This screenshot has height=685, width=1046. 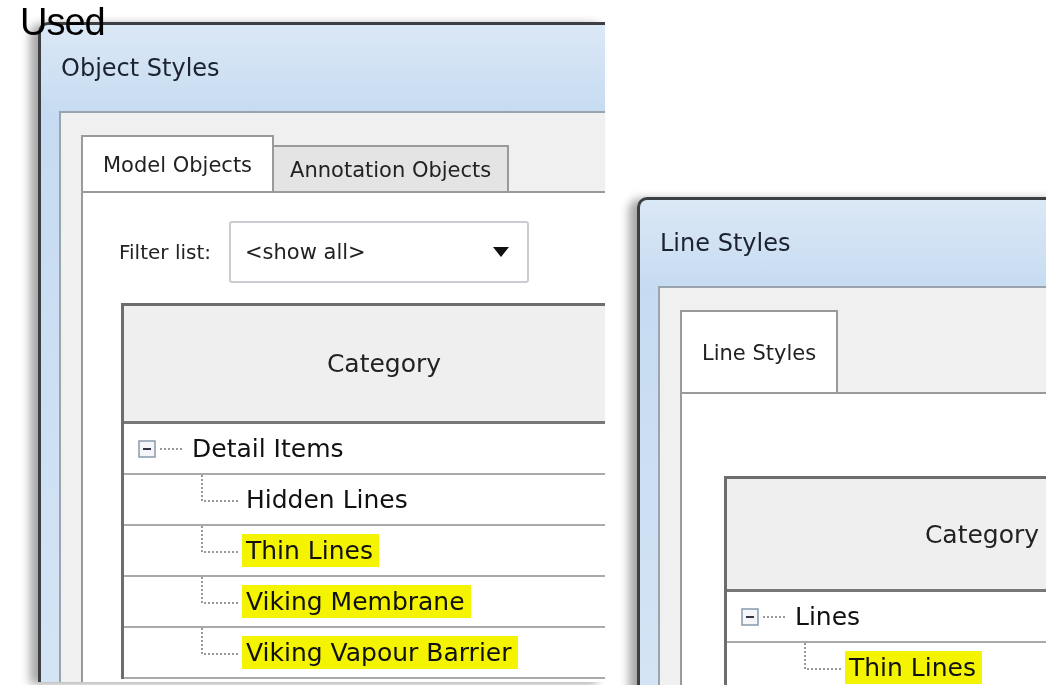 What do you see at coordinates (759, 352) in the screenshot?
I see `tab: Line Styles` at bounding box center [759, 352].